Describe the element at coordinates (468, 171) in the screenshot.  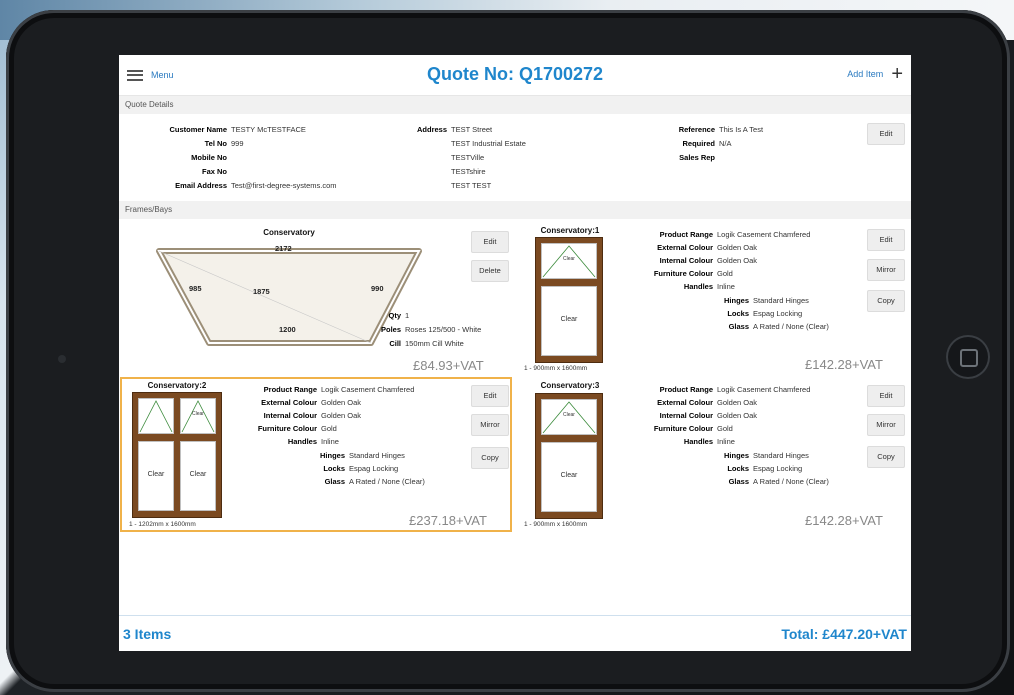
I see `address-line: TESTshire` at that location.